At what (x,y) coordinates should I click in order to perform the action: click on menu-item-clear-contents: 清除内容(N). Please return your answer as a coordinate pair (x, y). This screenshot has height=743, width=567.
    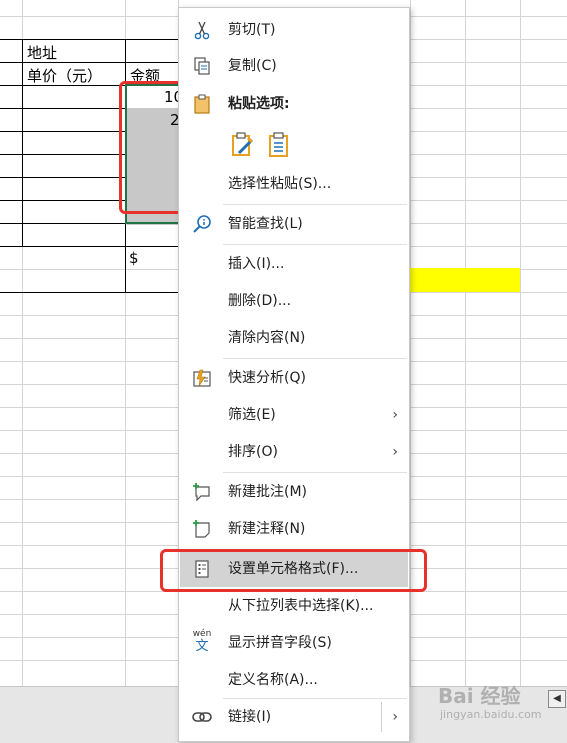
    Looking at the image, I should click on (294, 338).